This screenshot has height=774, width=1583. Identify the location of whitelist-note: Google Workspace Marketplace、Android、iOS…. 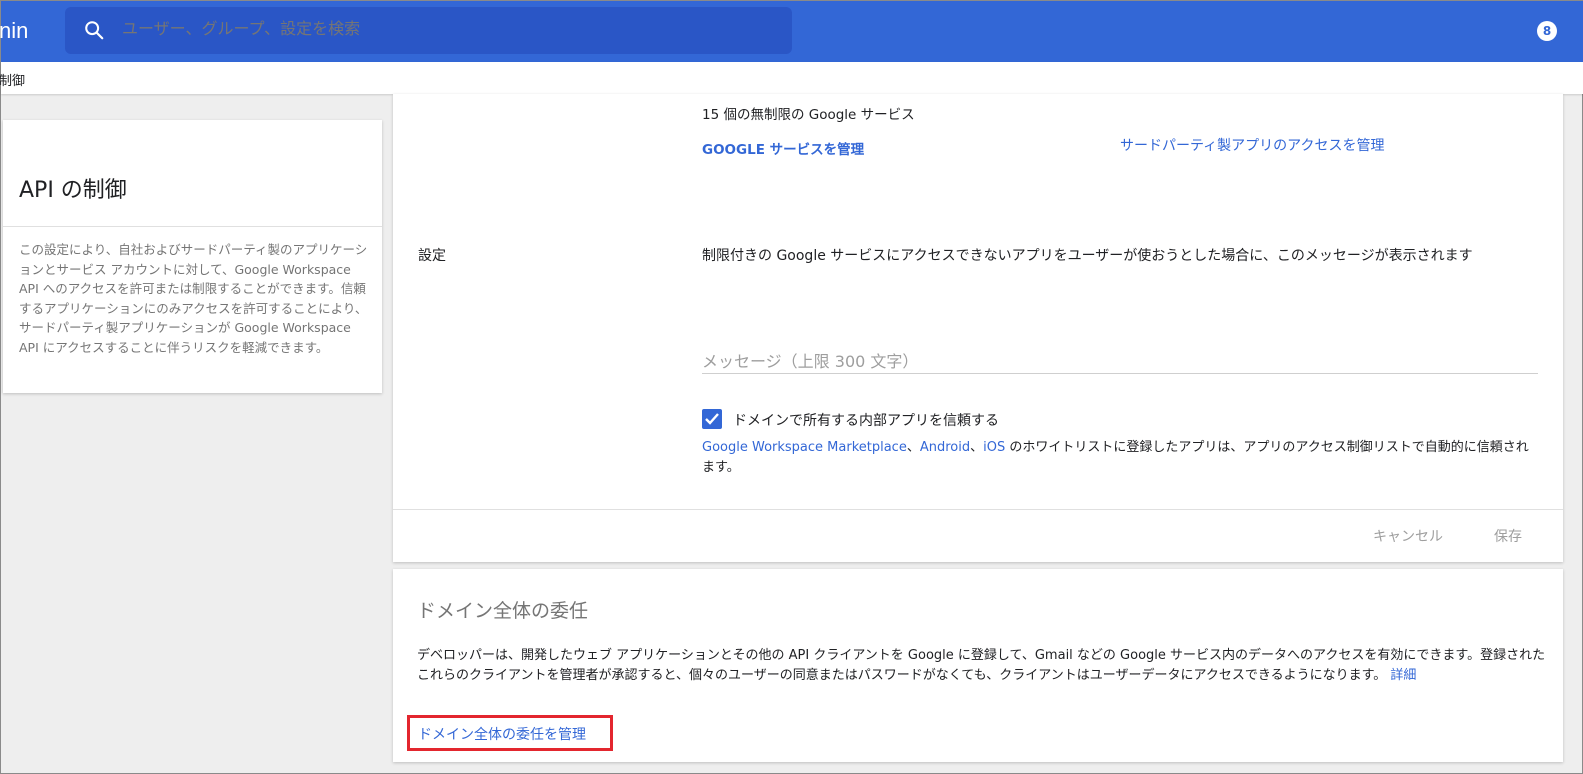
(1117, 457).